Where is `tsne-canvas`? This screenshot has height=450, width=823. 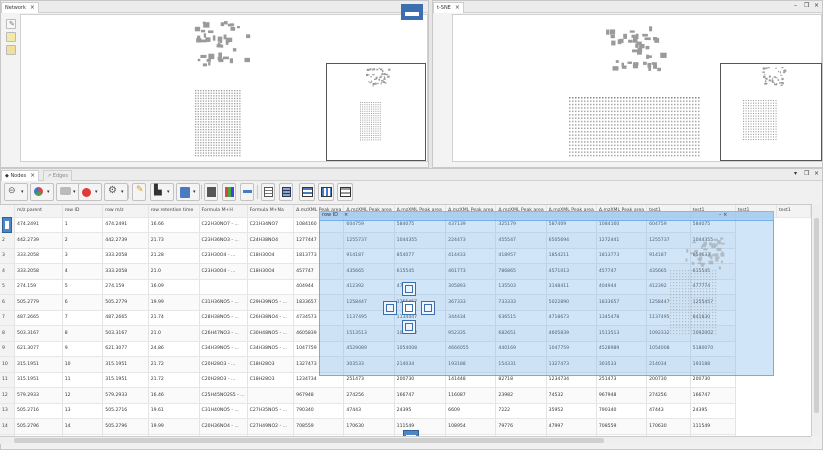 tsne-canvas is located at coordinates (637, 88).